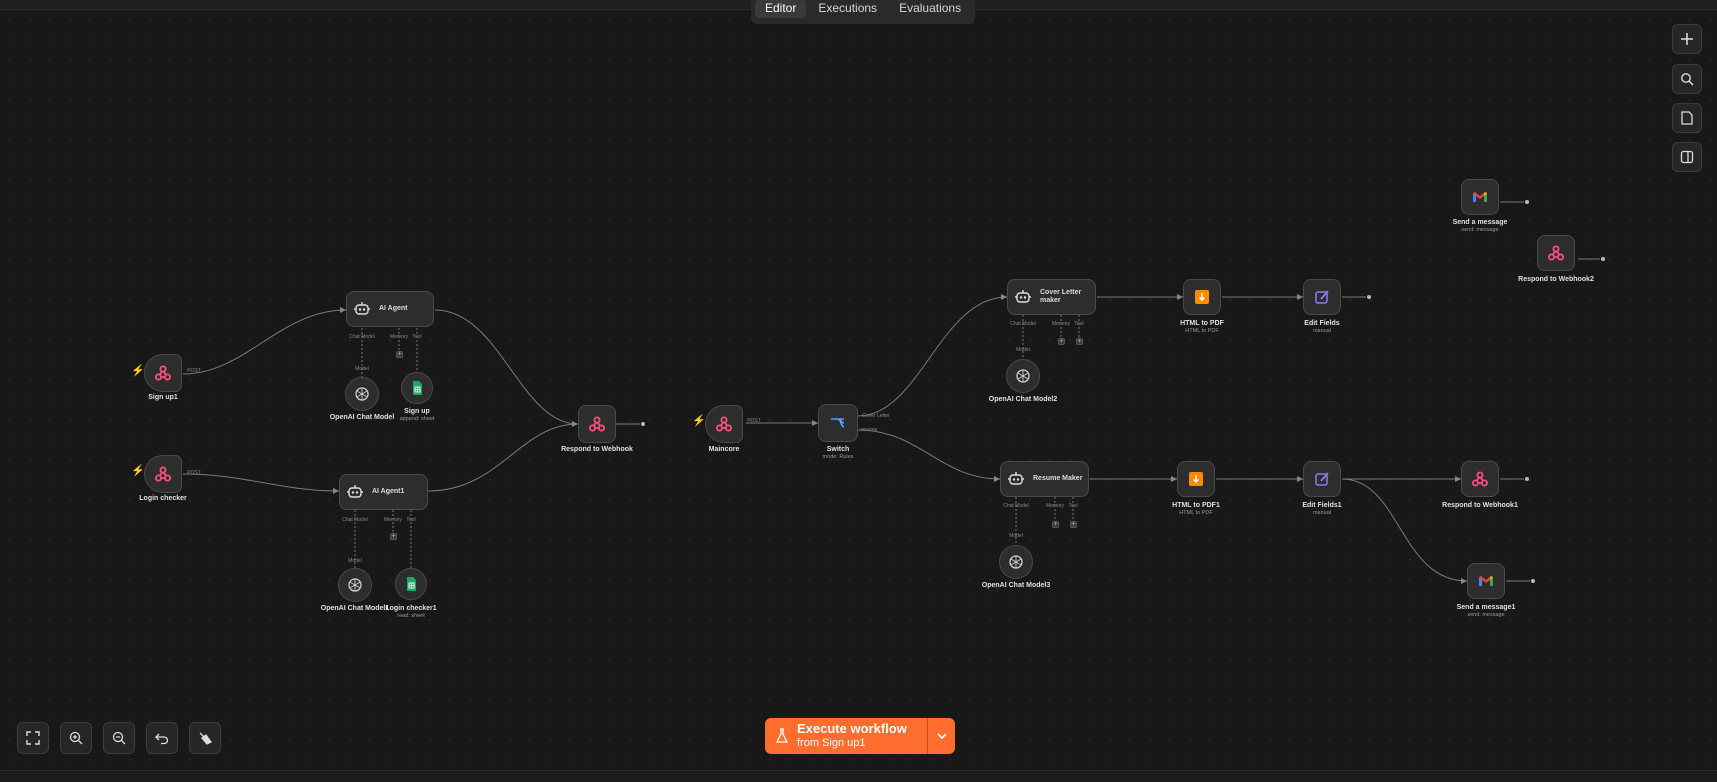  I want to click on node-openai-chat-model1, so click(355, 585).